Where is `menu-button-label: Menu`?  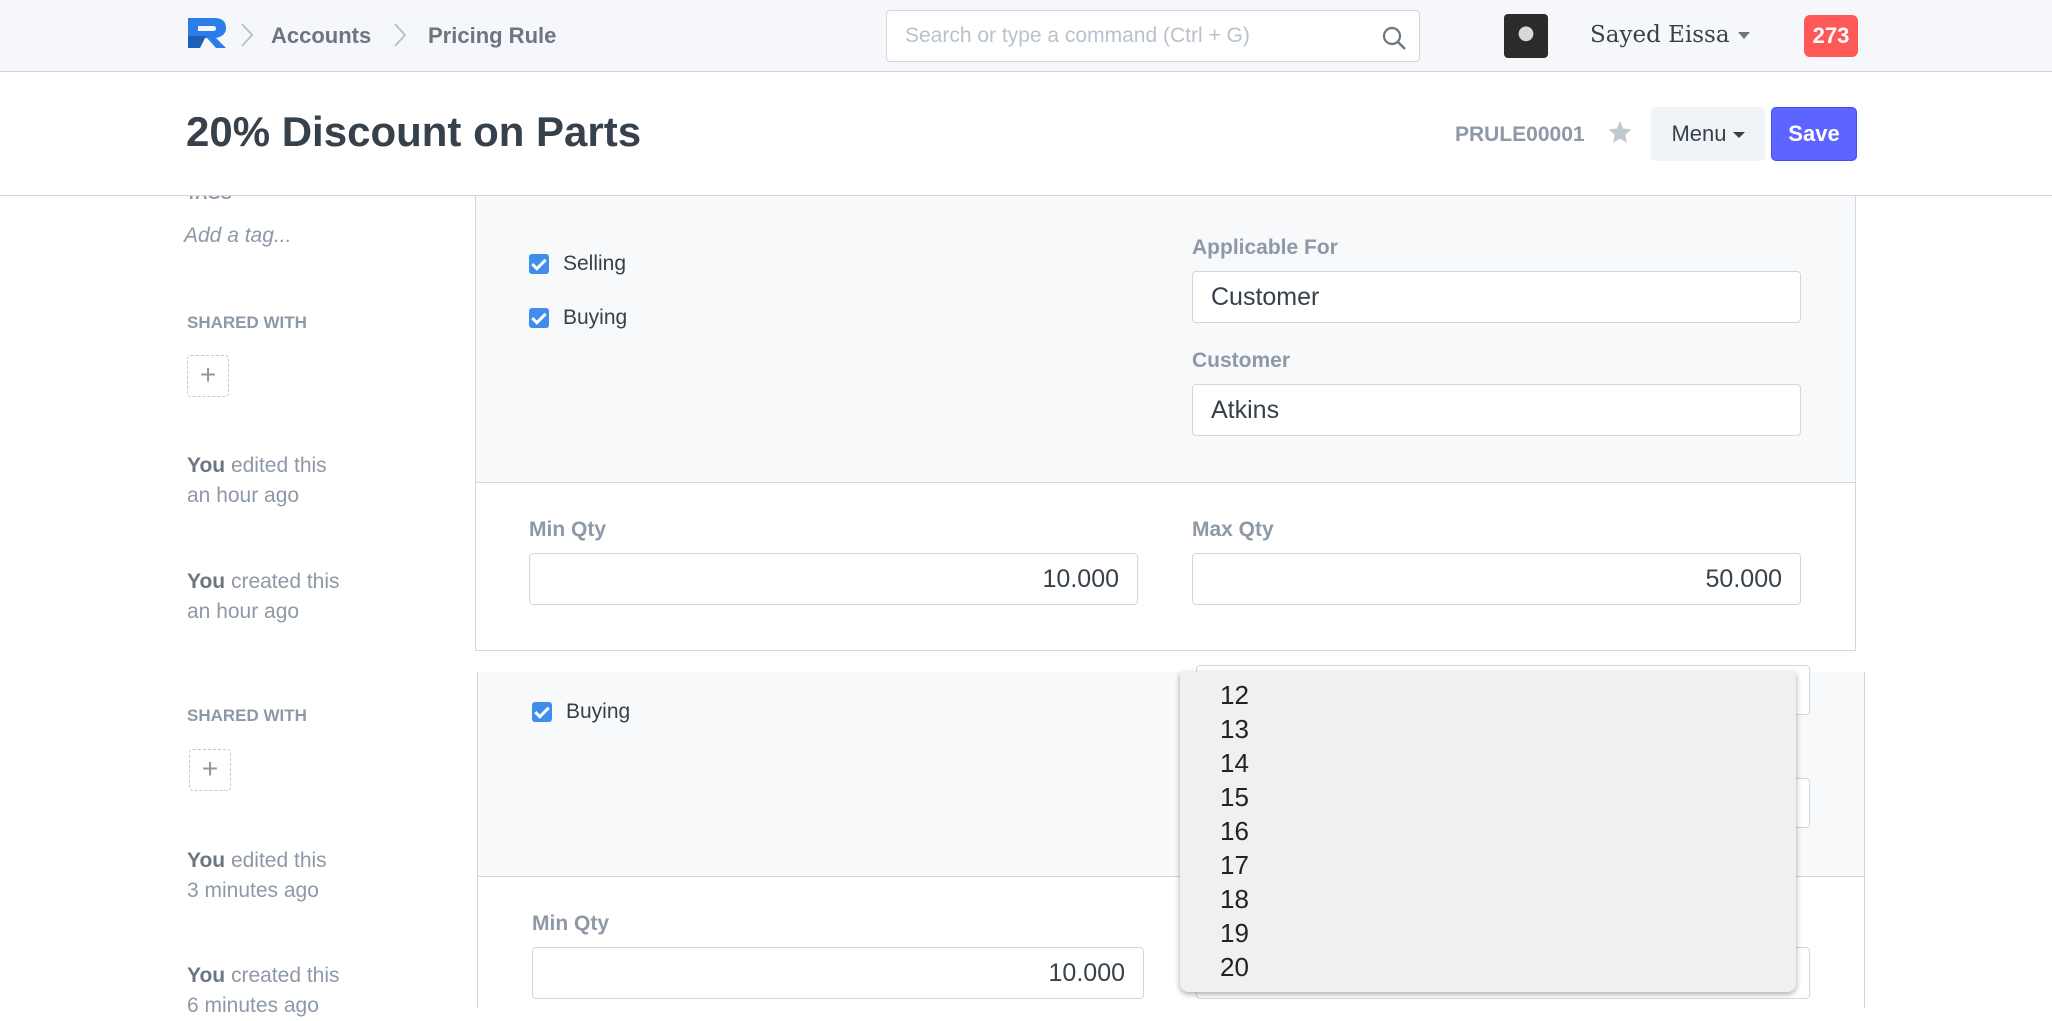 menu-button-label: Menu is located at coordinates (1699, 133).